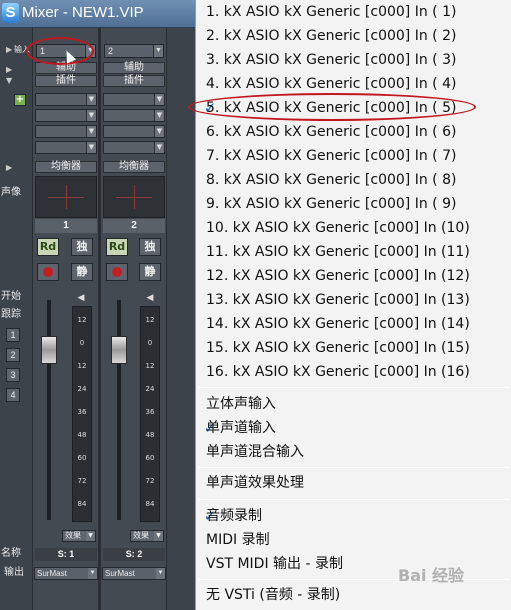  Describe the element at coordinates (134, 554) in the screenshot. I see `strip-name-ch2: S: 2` at that location.